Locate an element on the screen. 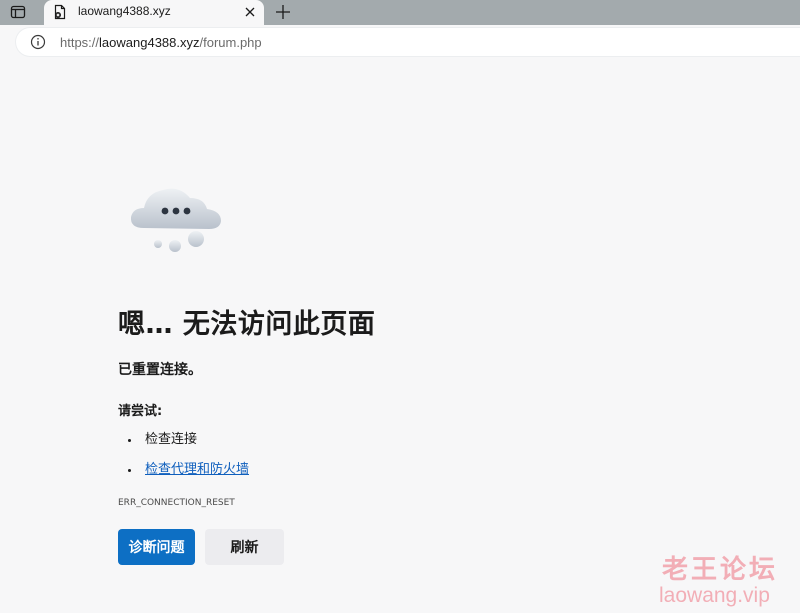 This screenshot has width=800, height=613. list-item: 检查代理和防火墙 is located at coordinates (187, 475).